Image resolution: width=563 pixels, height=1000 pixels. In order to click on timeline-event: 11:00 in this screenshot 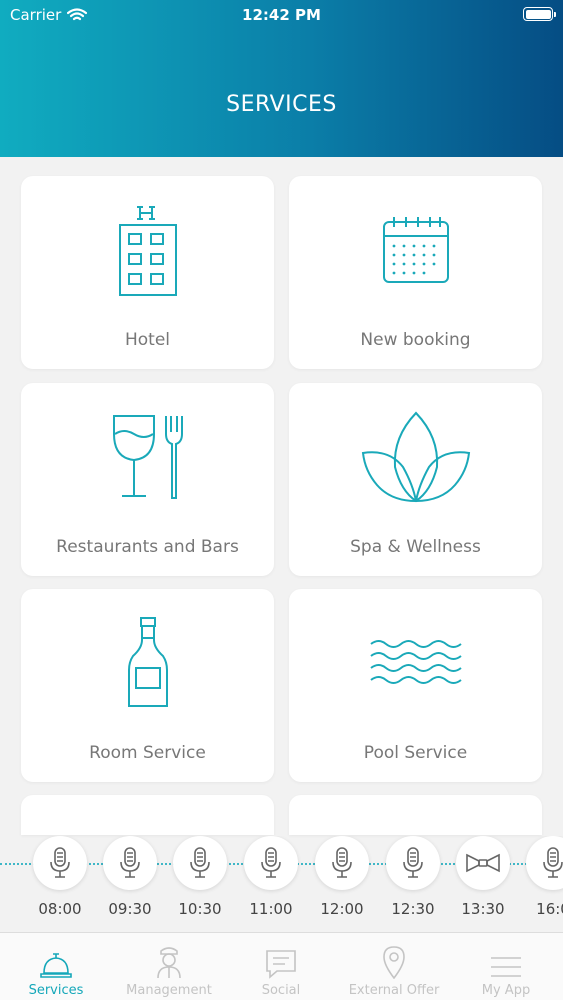, I will do `click(271, 877)`.